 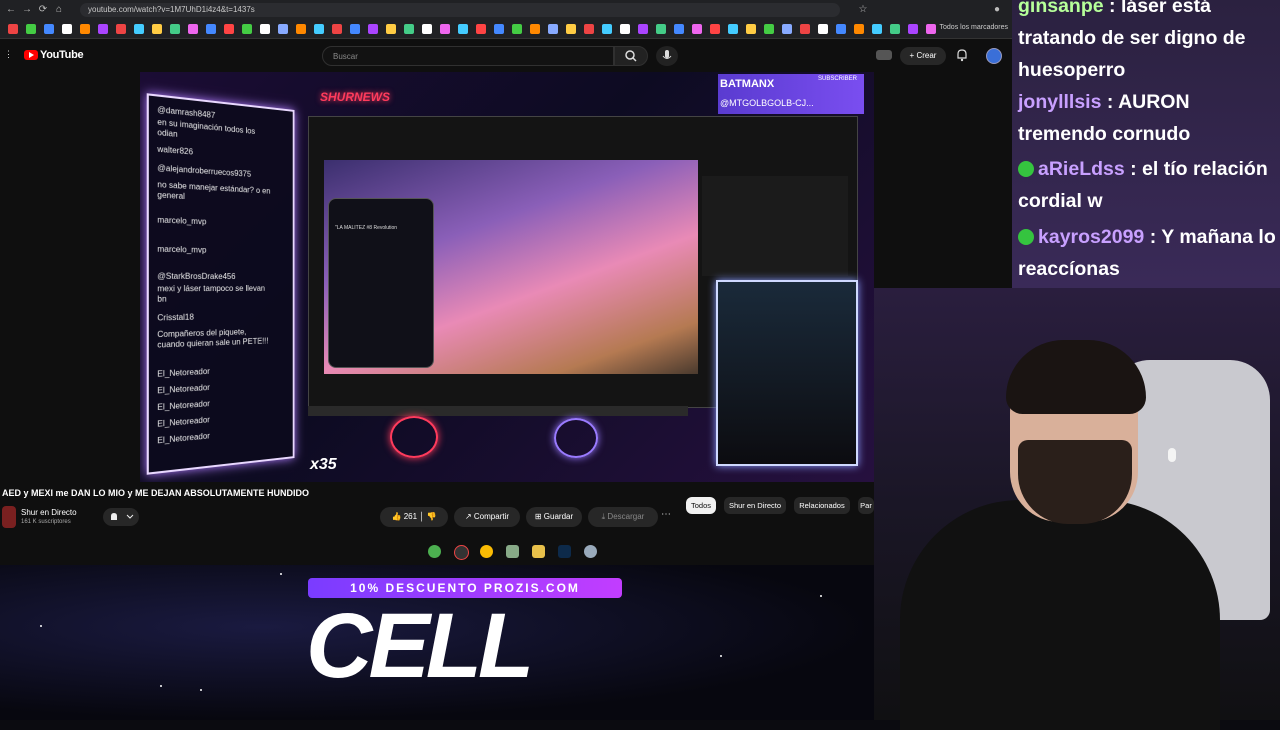 What do you see at coordinates (926, 55) in the screenshot?
I see `create-label: Crear` at bounding box center [926, 55].